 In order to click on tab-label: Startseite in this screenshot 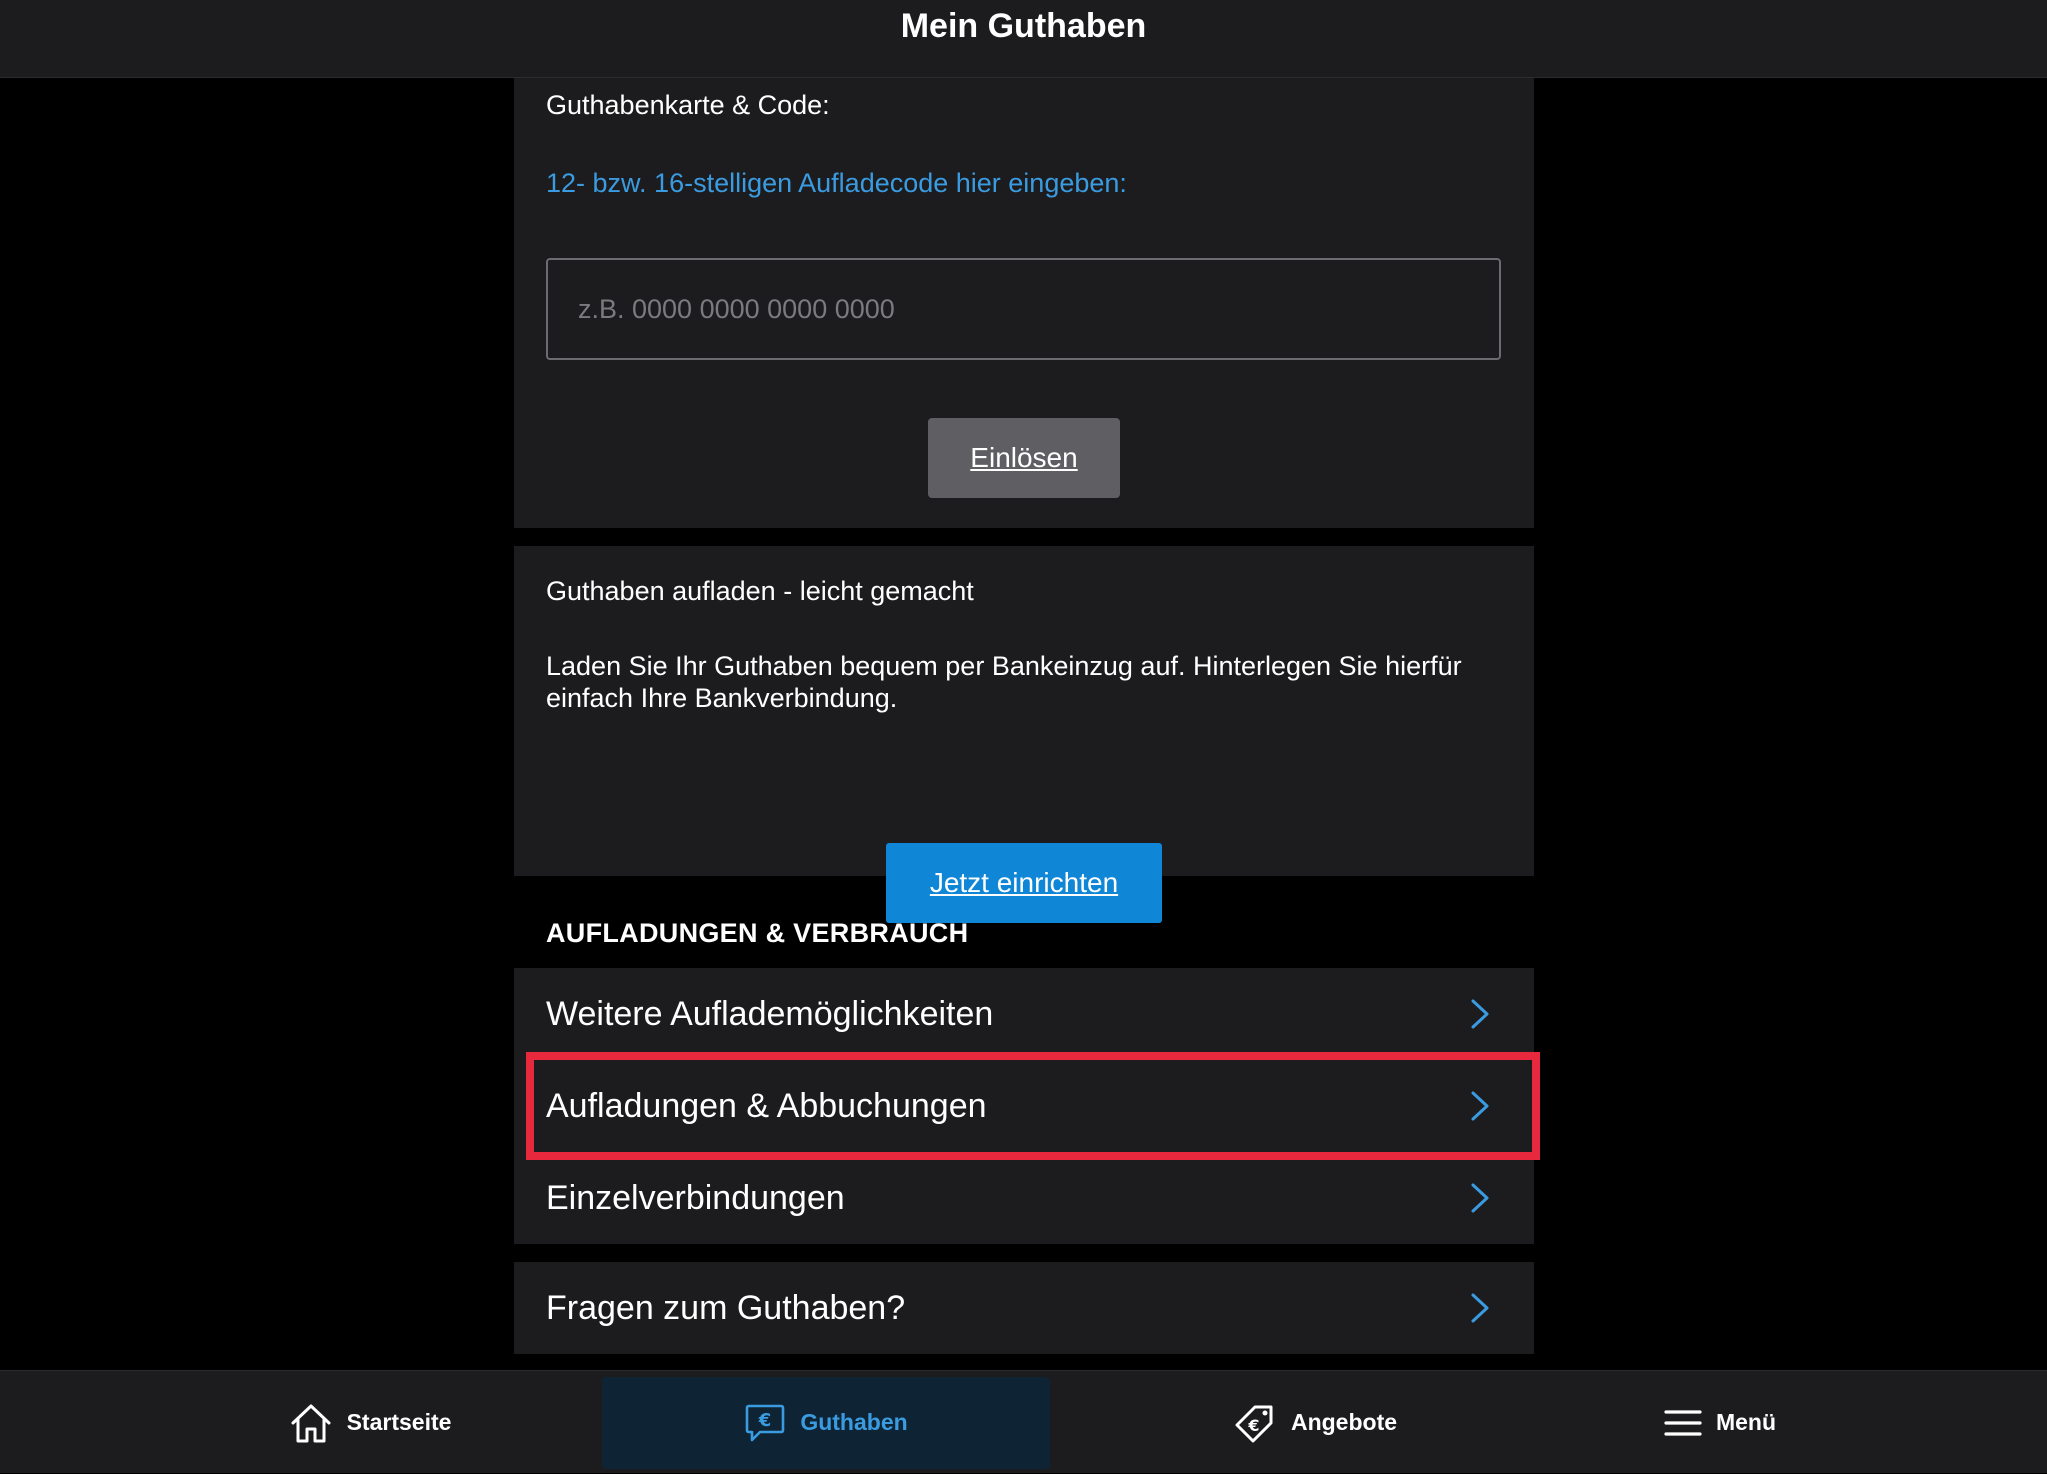, I will do `click(399, 1422)`.